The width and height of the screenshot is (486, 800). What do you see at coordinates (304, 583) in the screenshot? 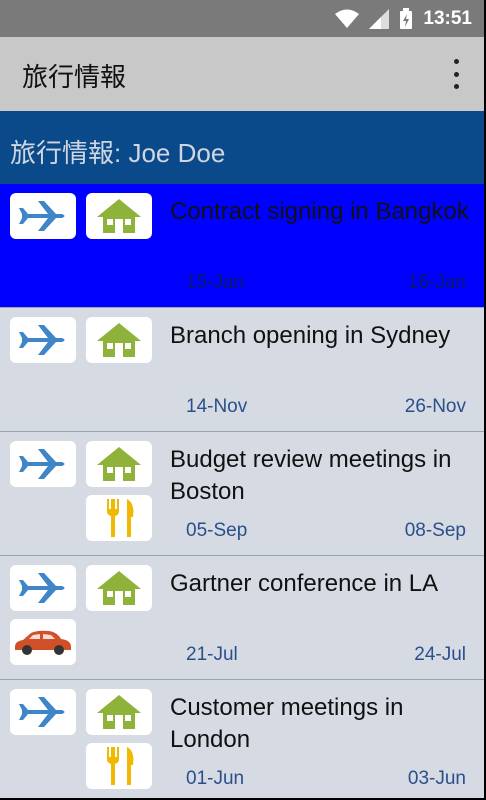
I see `trip-title: Gartner conference in LA` at bounding box center [304, 583].